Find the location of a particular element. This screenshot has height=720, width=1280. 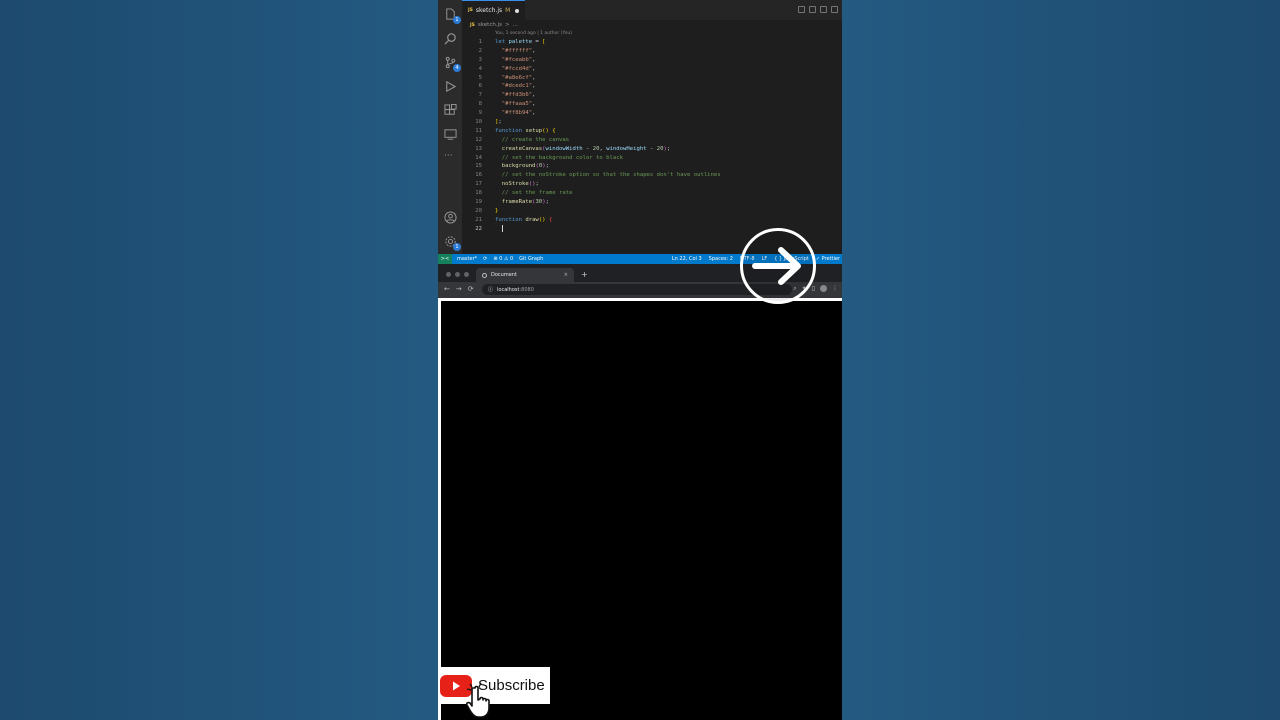

go-forward-icon is located at coordinates (823, 9).